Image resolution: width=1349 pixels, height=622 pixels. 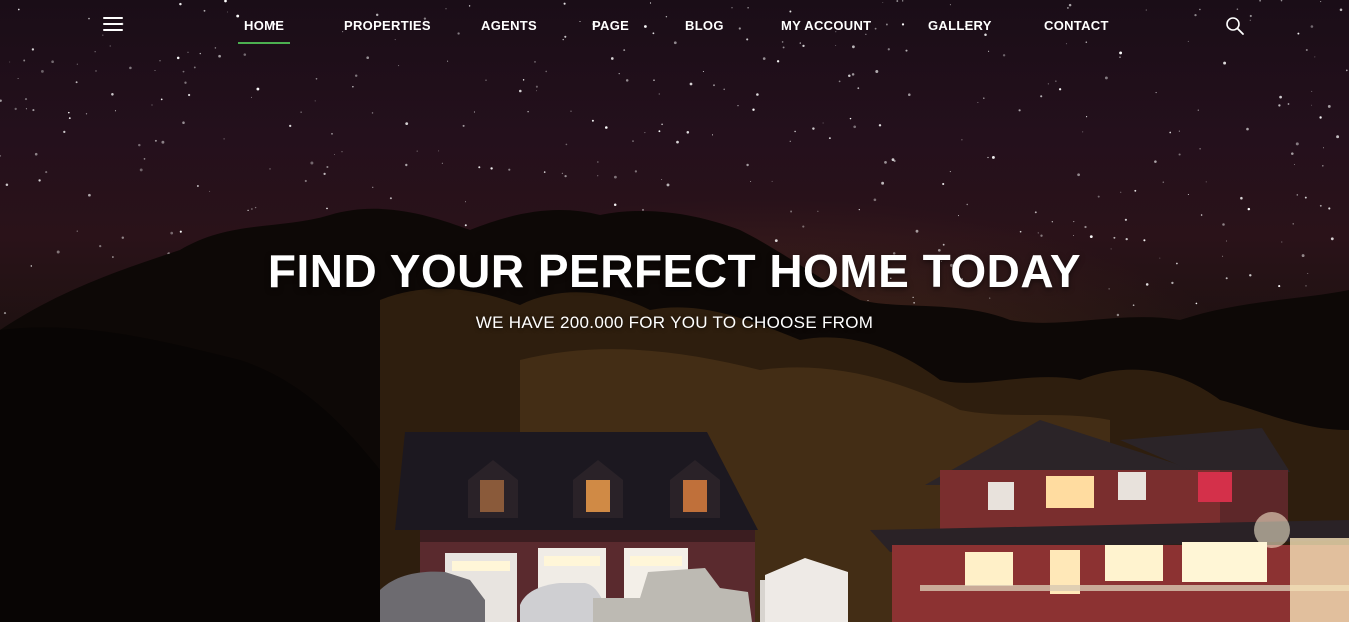 I want to click on hero-title: FIND YOUR PERFECT HOME TODAY, so click(x=674, y=271).